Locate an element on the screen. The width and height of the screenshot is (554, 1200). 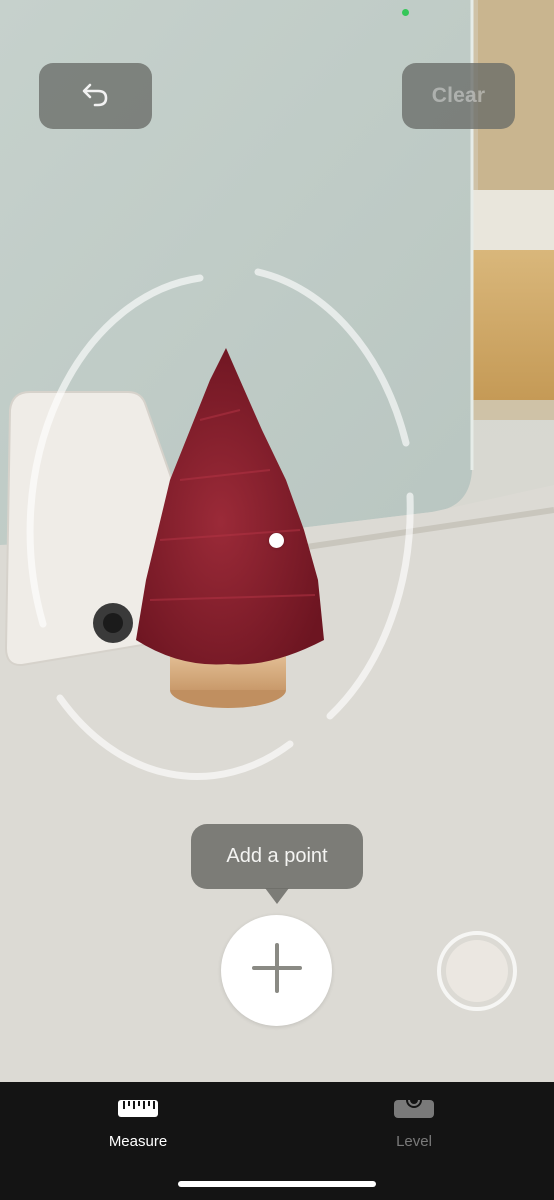
undo-arrow-icon is located at coordinates (96, 96).